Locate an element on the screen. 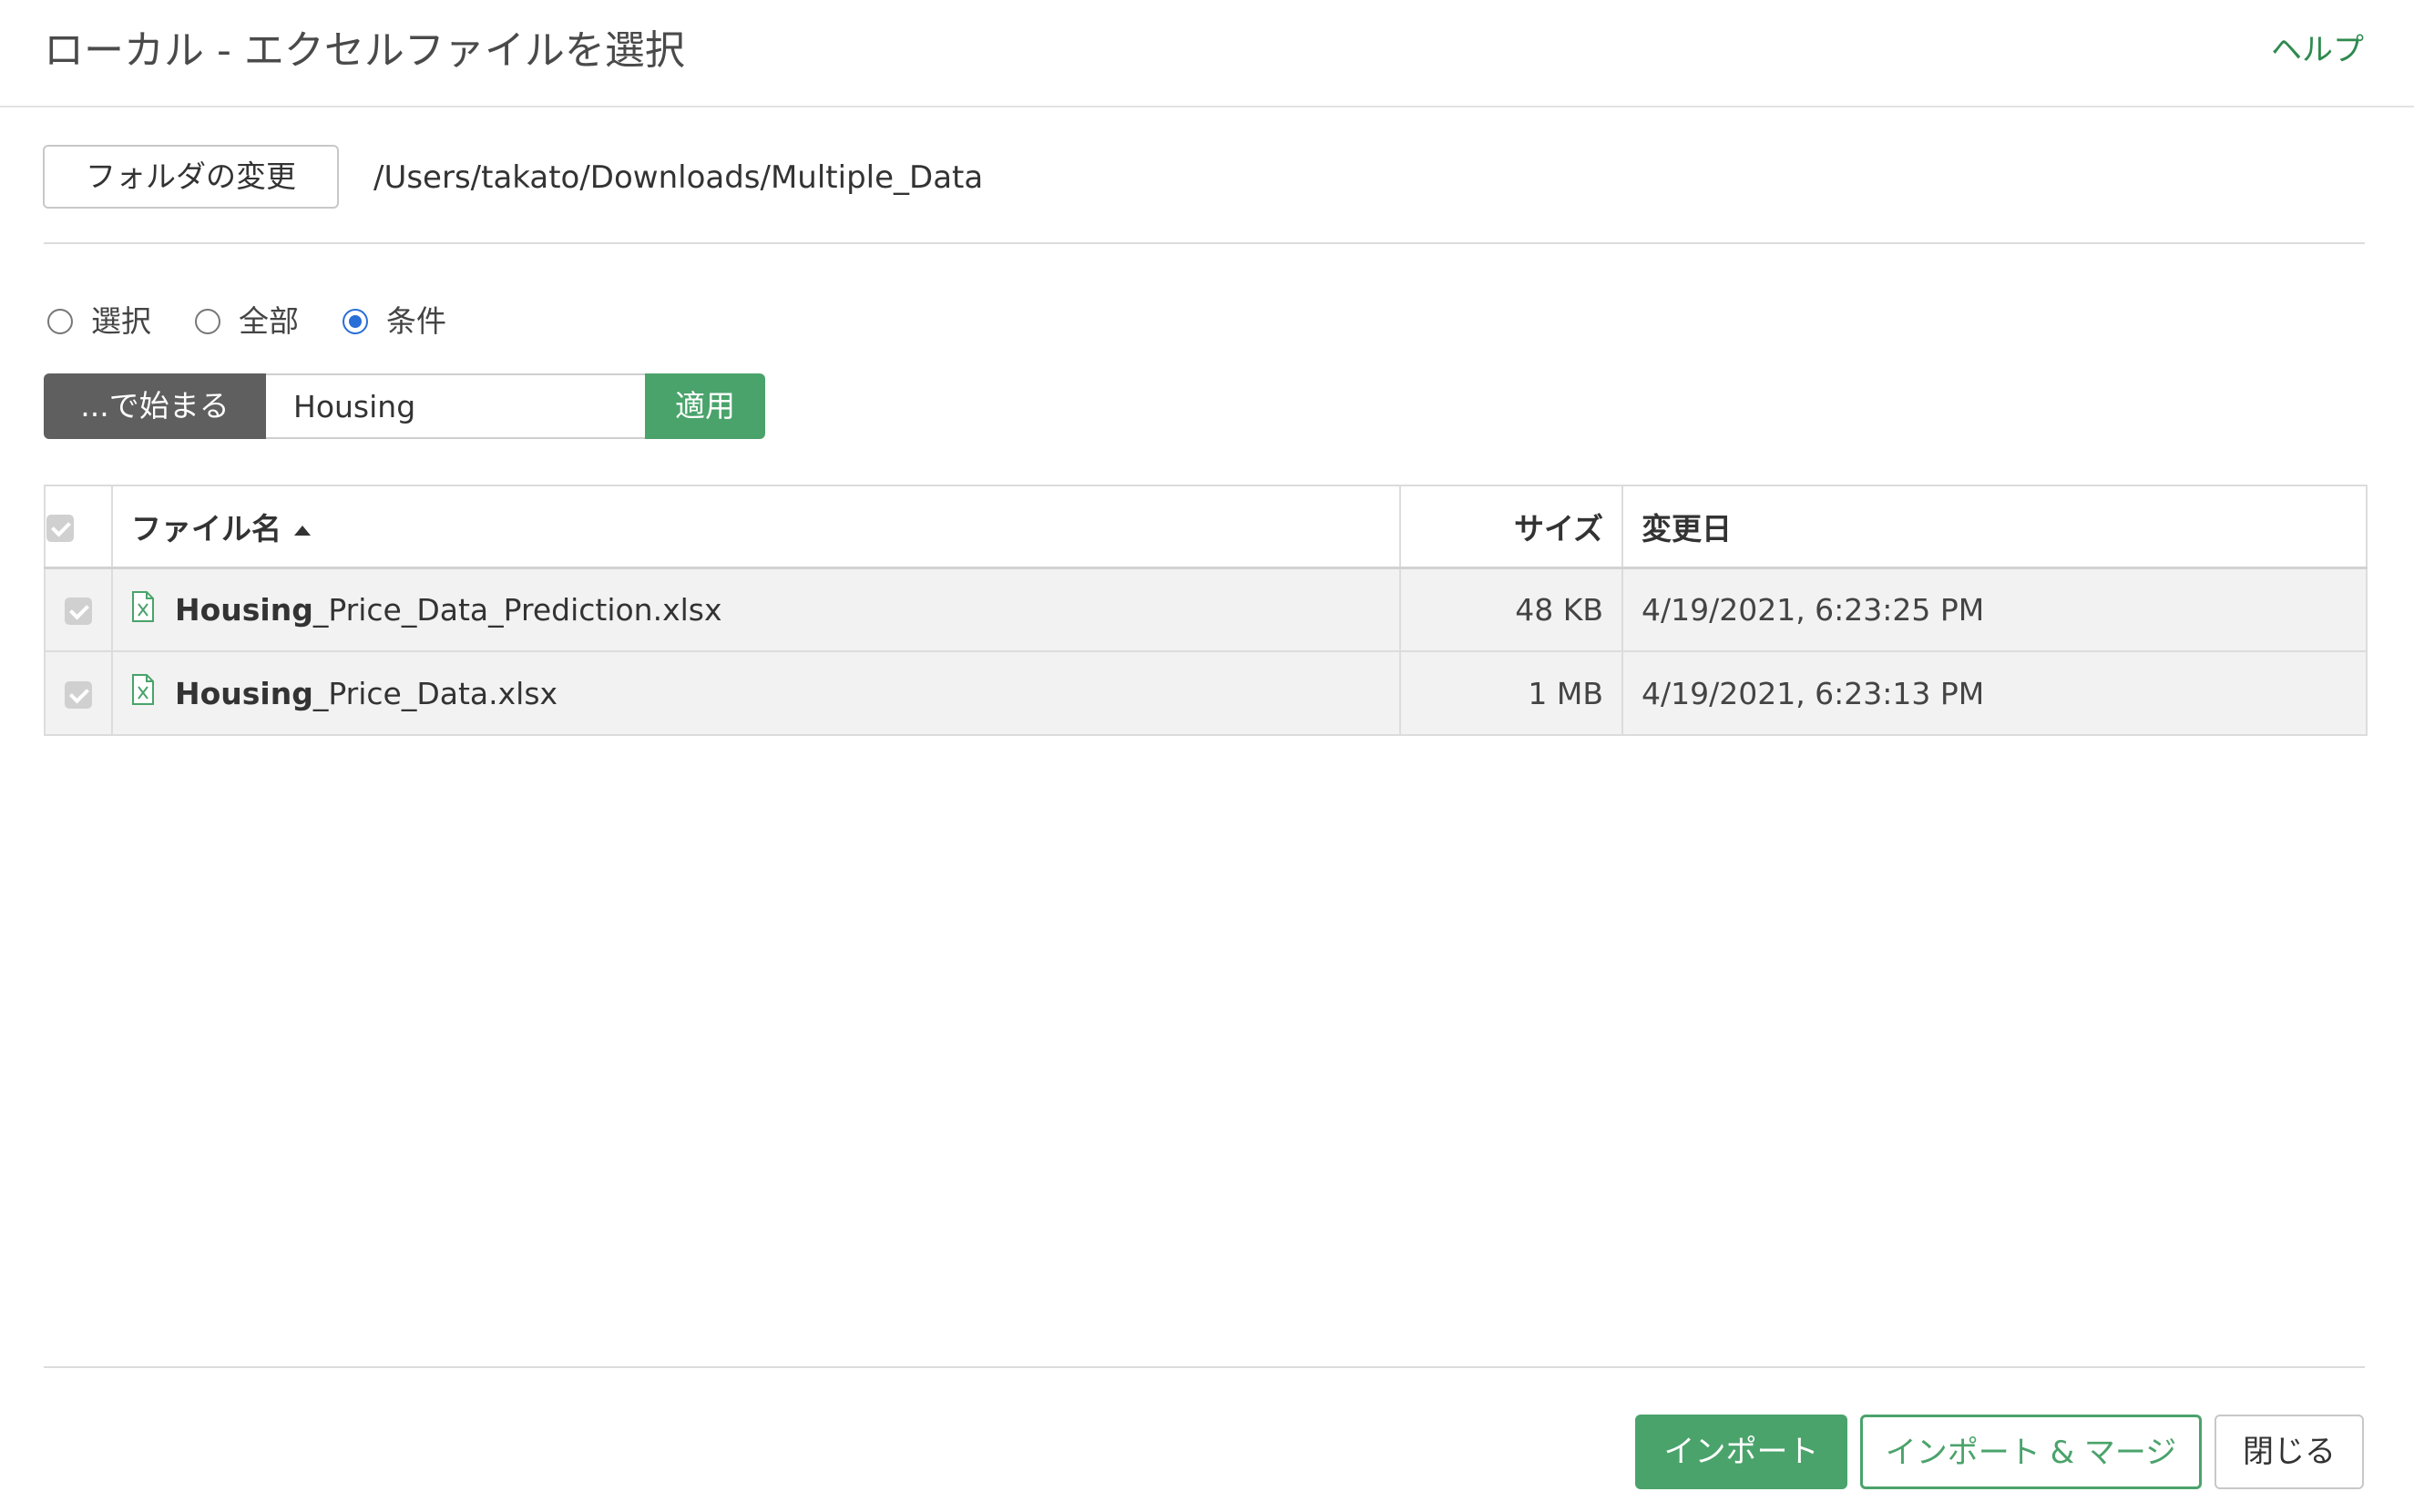 The height and width of the screenshot is (1512, 2414). selection-mode-group: 選択 全部 条件 is located at coordinates (268, 321).